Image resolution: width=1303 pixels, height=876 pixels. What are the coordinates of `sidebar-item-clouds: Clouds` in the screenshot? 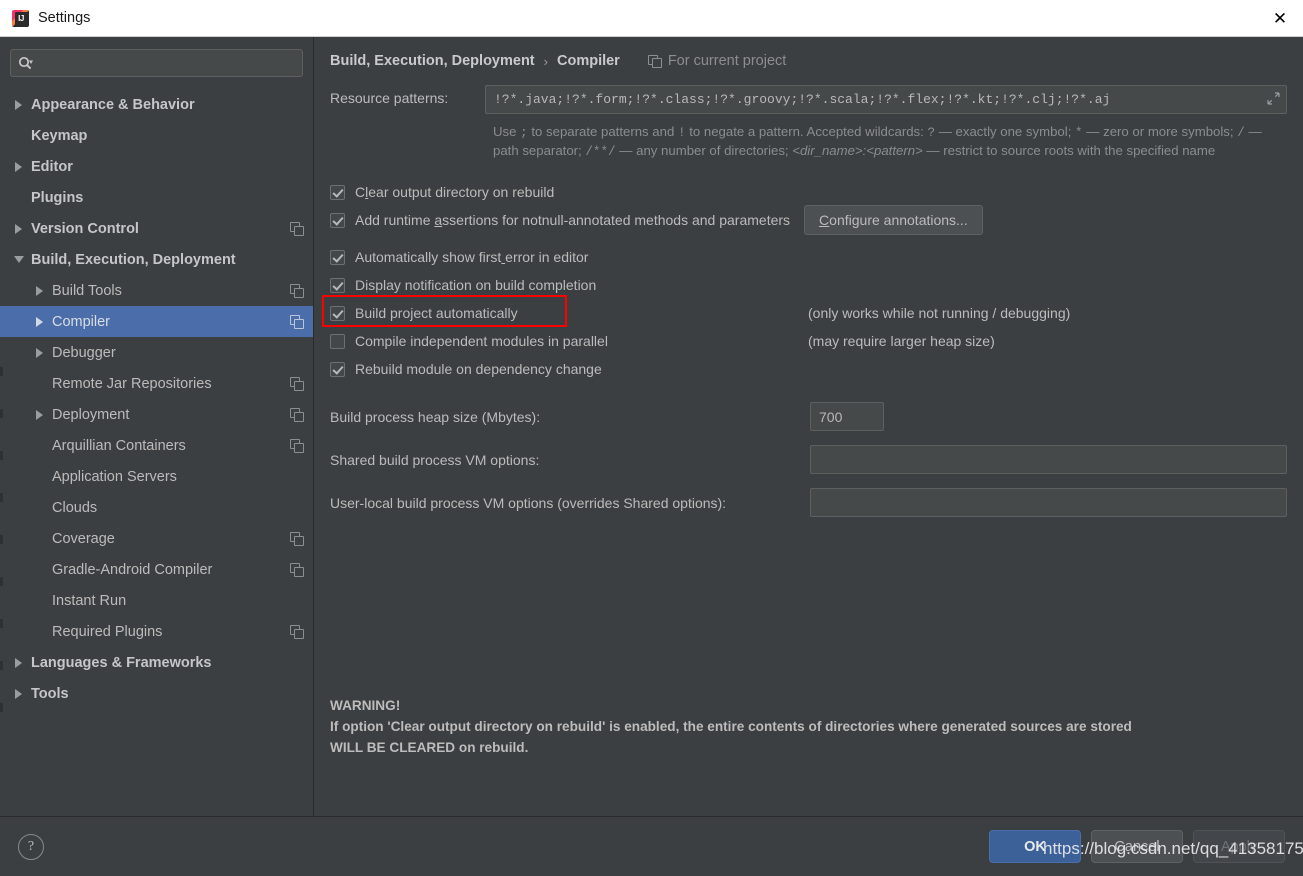 It's located at (156, 507).